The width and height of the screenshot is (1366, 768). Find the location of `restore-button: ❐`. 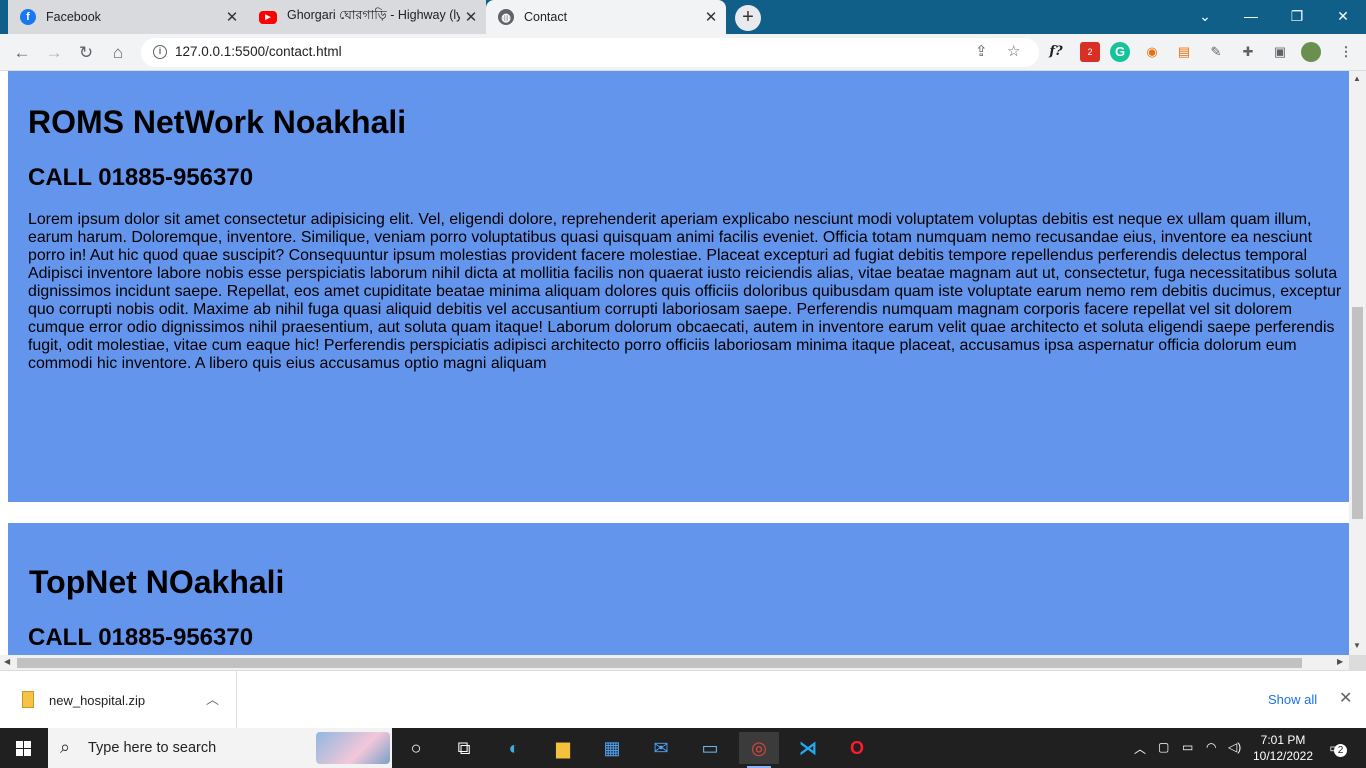

restore-button: ❐ is located at coordinates (1297, 17).